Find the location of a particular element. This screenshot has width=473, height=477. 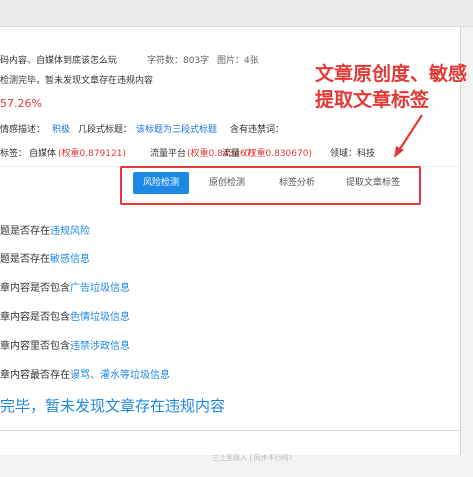

bottom-divider is located at coordinates (230, 430).